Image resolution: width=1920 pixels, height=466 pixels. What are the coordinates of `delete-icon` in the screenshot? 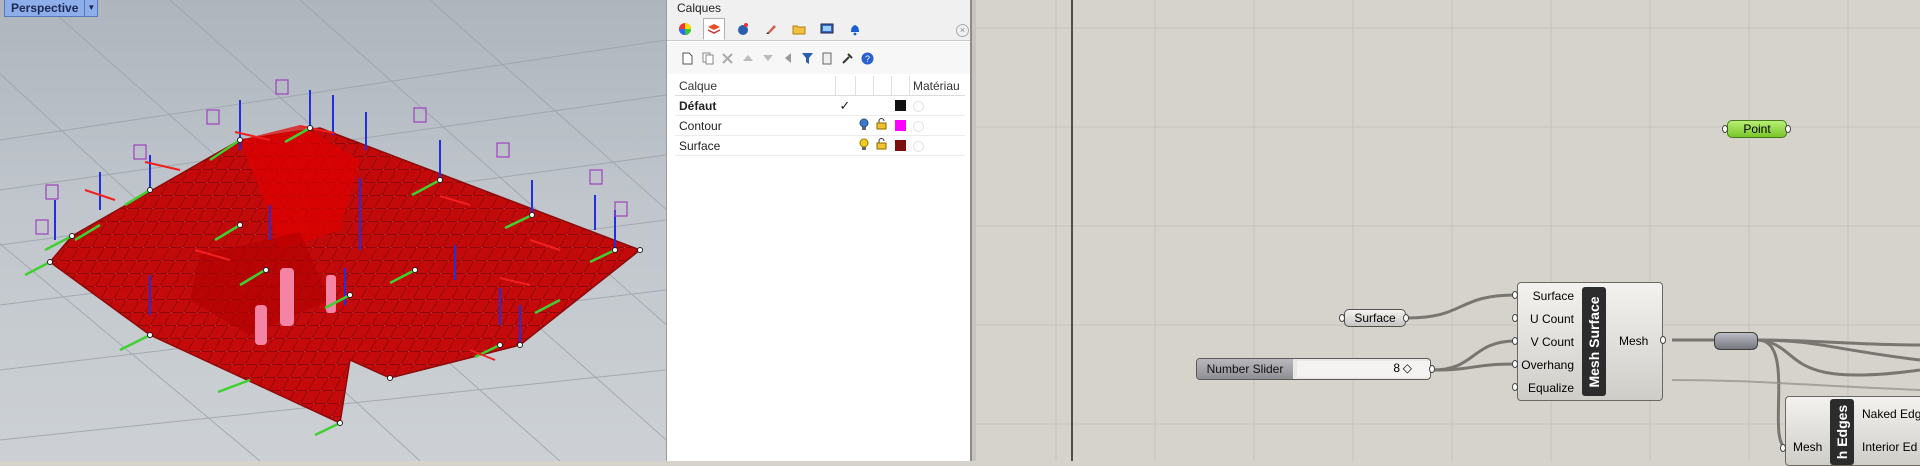 It's located at (727, 58).